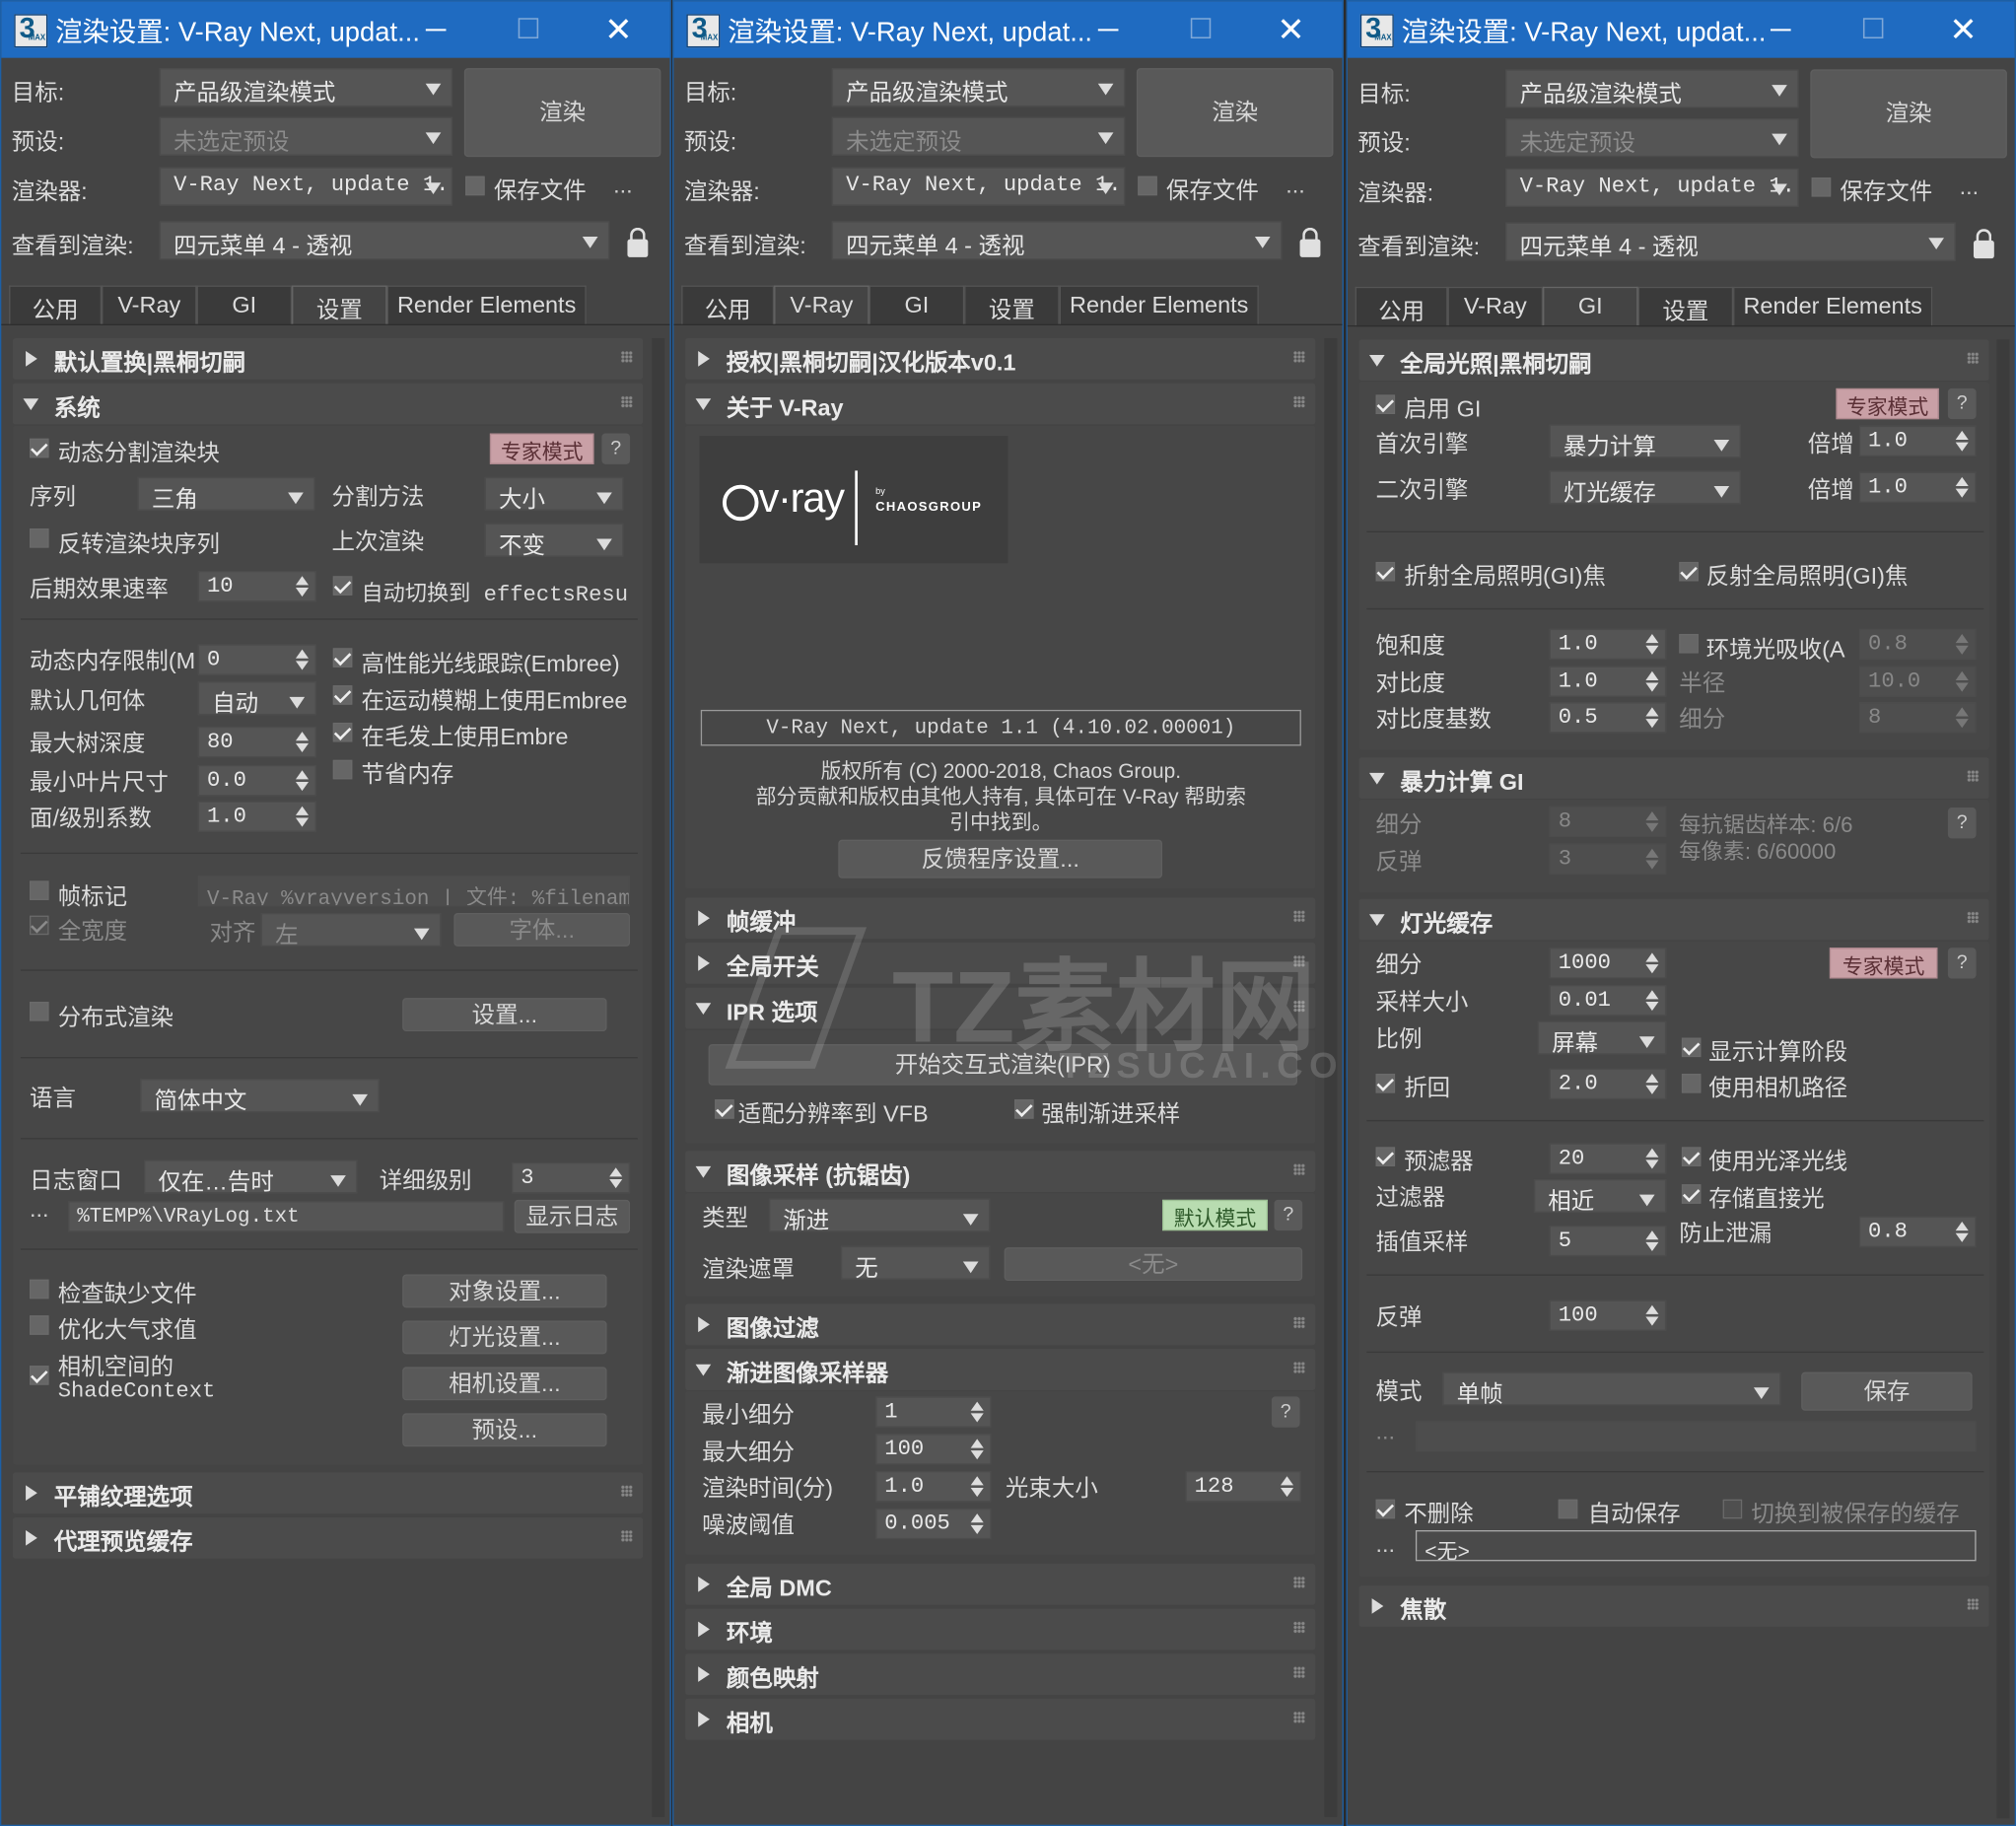 This screenshot has width=2016, height=1826. Describe the element at coordinates (1673, 778) in the screenshot. I see `section-brute-force-gi: 暴力计算 GI` at that location.